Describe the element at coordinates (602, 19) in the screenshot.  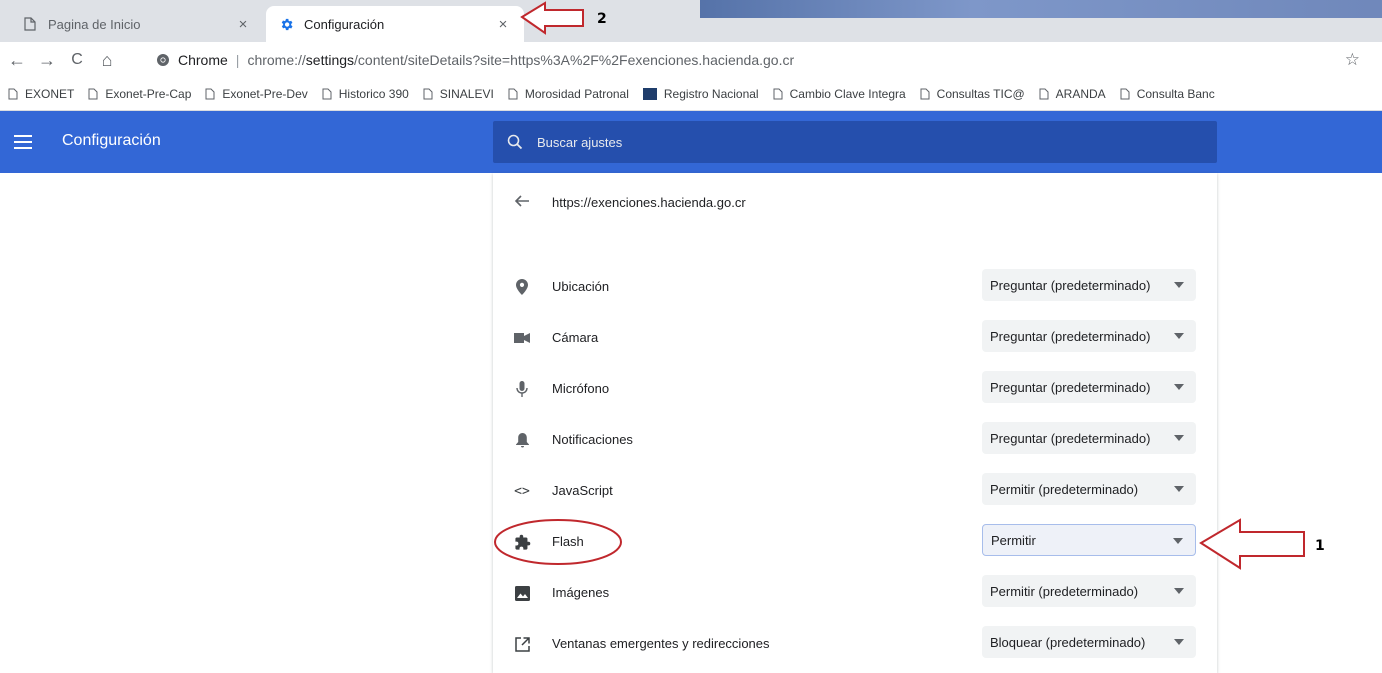
I see `annotation-label-2: 2` at that location.